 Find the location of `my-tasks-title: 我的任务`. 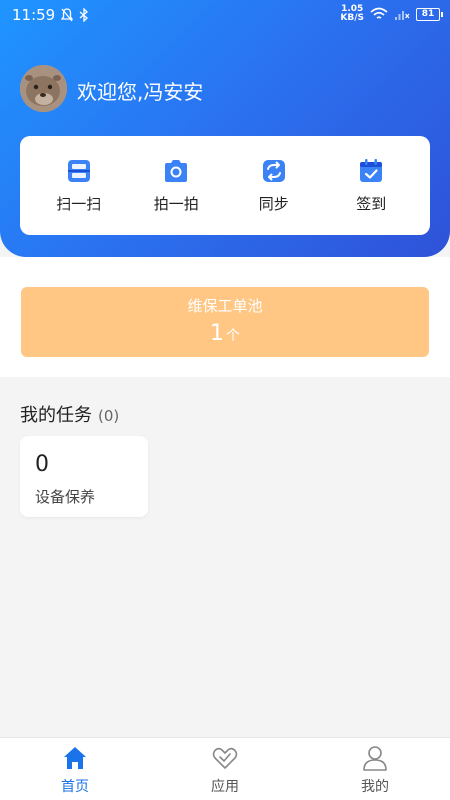

my-tasks-title: 我的任务 is located at coordinates (56, 415).